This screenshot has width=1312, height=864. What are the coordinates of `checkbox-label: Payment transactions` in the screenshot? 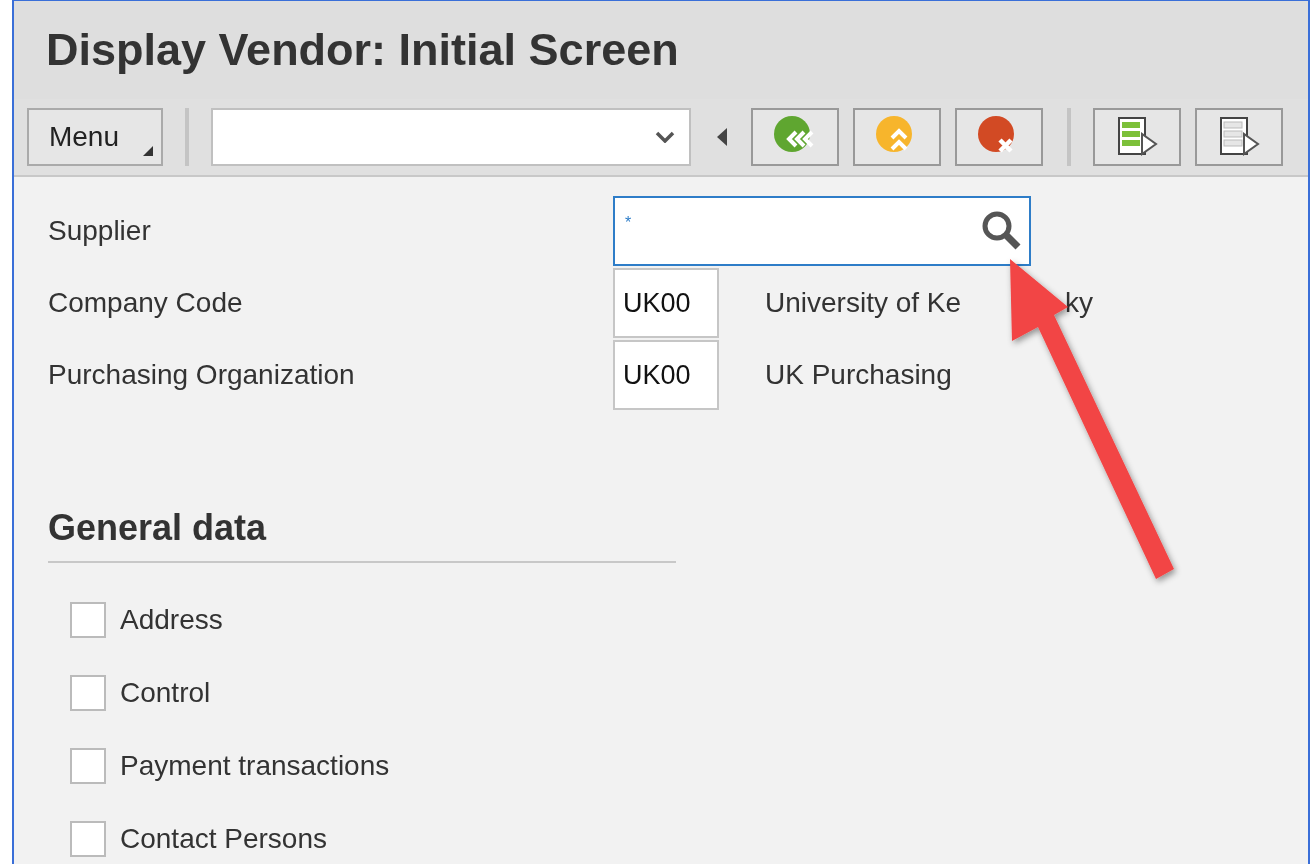 It's located at (255, 765).